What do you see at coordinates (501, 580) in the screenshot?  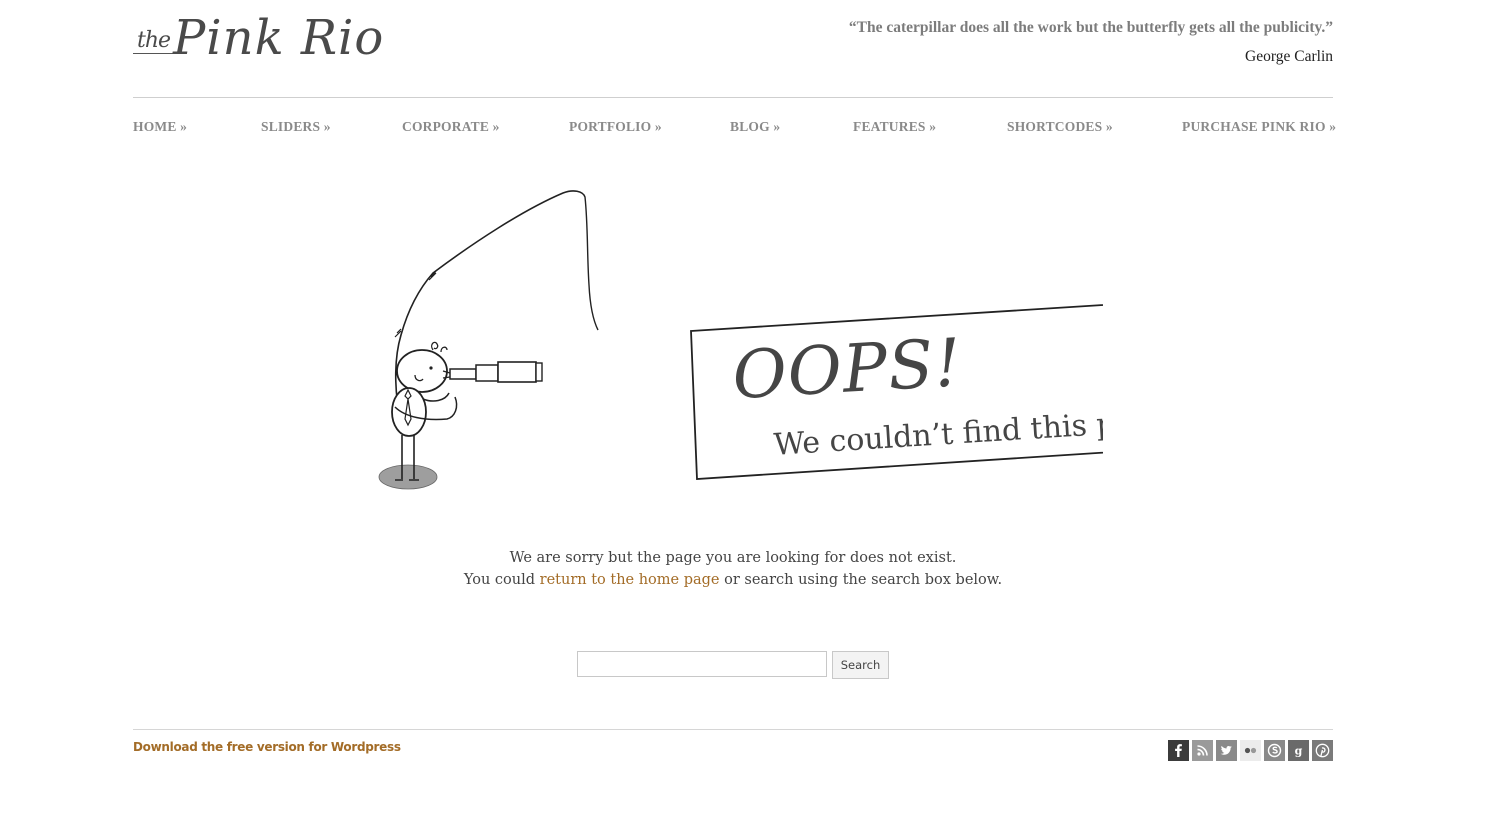 I see `suggestion-prefix: You could` at bounding box center [501, 580].